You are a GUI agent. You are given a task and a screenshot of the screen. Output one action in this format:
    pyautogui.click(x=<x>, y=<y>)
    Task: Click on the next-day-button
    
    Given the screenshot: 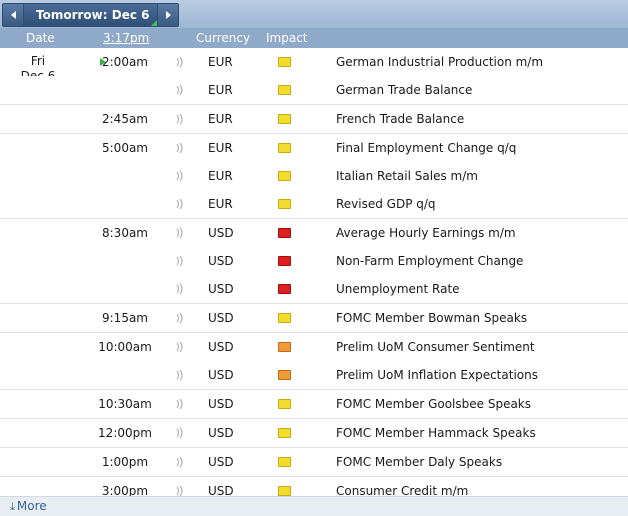 What is the action you would take?
    pyautogui.click(x=168, y=15)
    